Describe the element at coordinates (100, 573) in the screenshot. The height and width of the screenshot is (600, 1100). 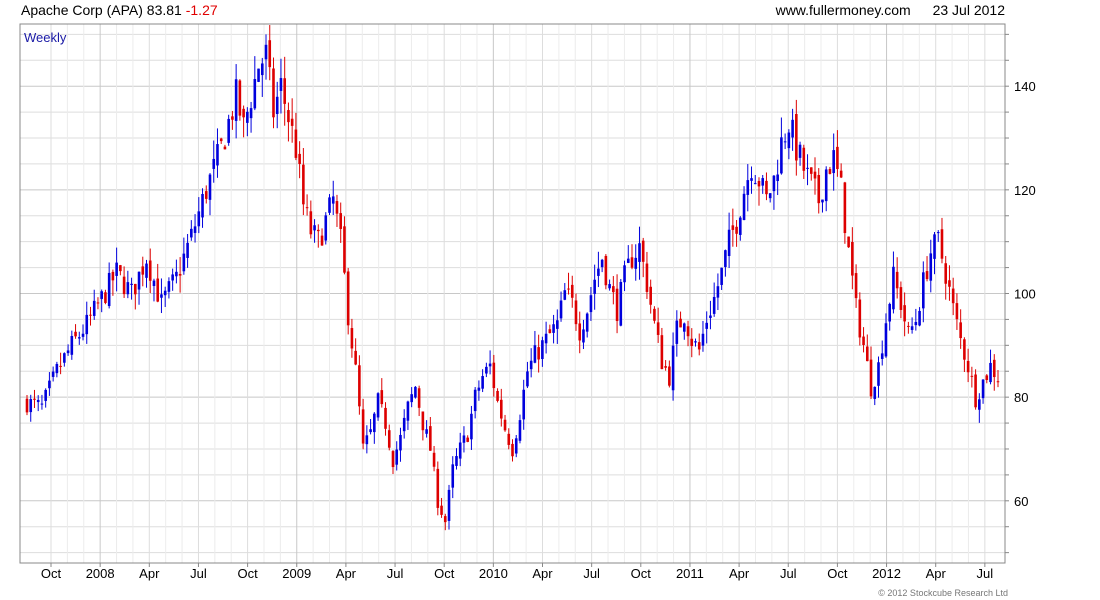
I see `x-tick-label: 2008` at that location.